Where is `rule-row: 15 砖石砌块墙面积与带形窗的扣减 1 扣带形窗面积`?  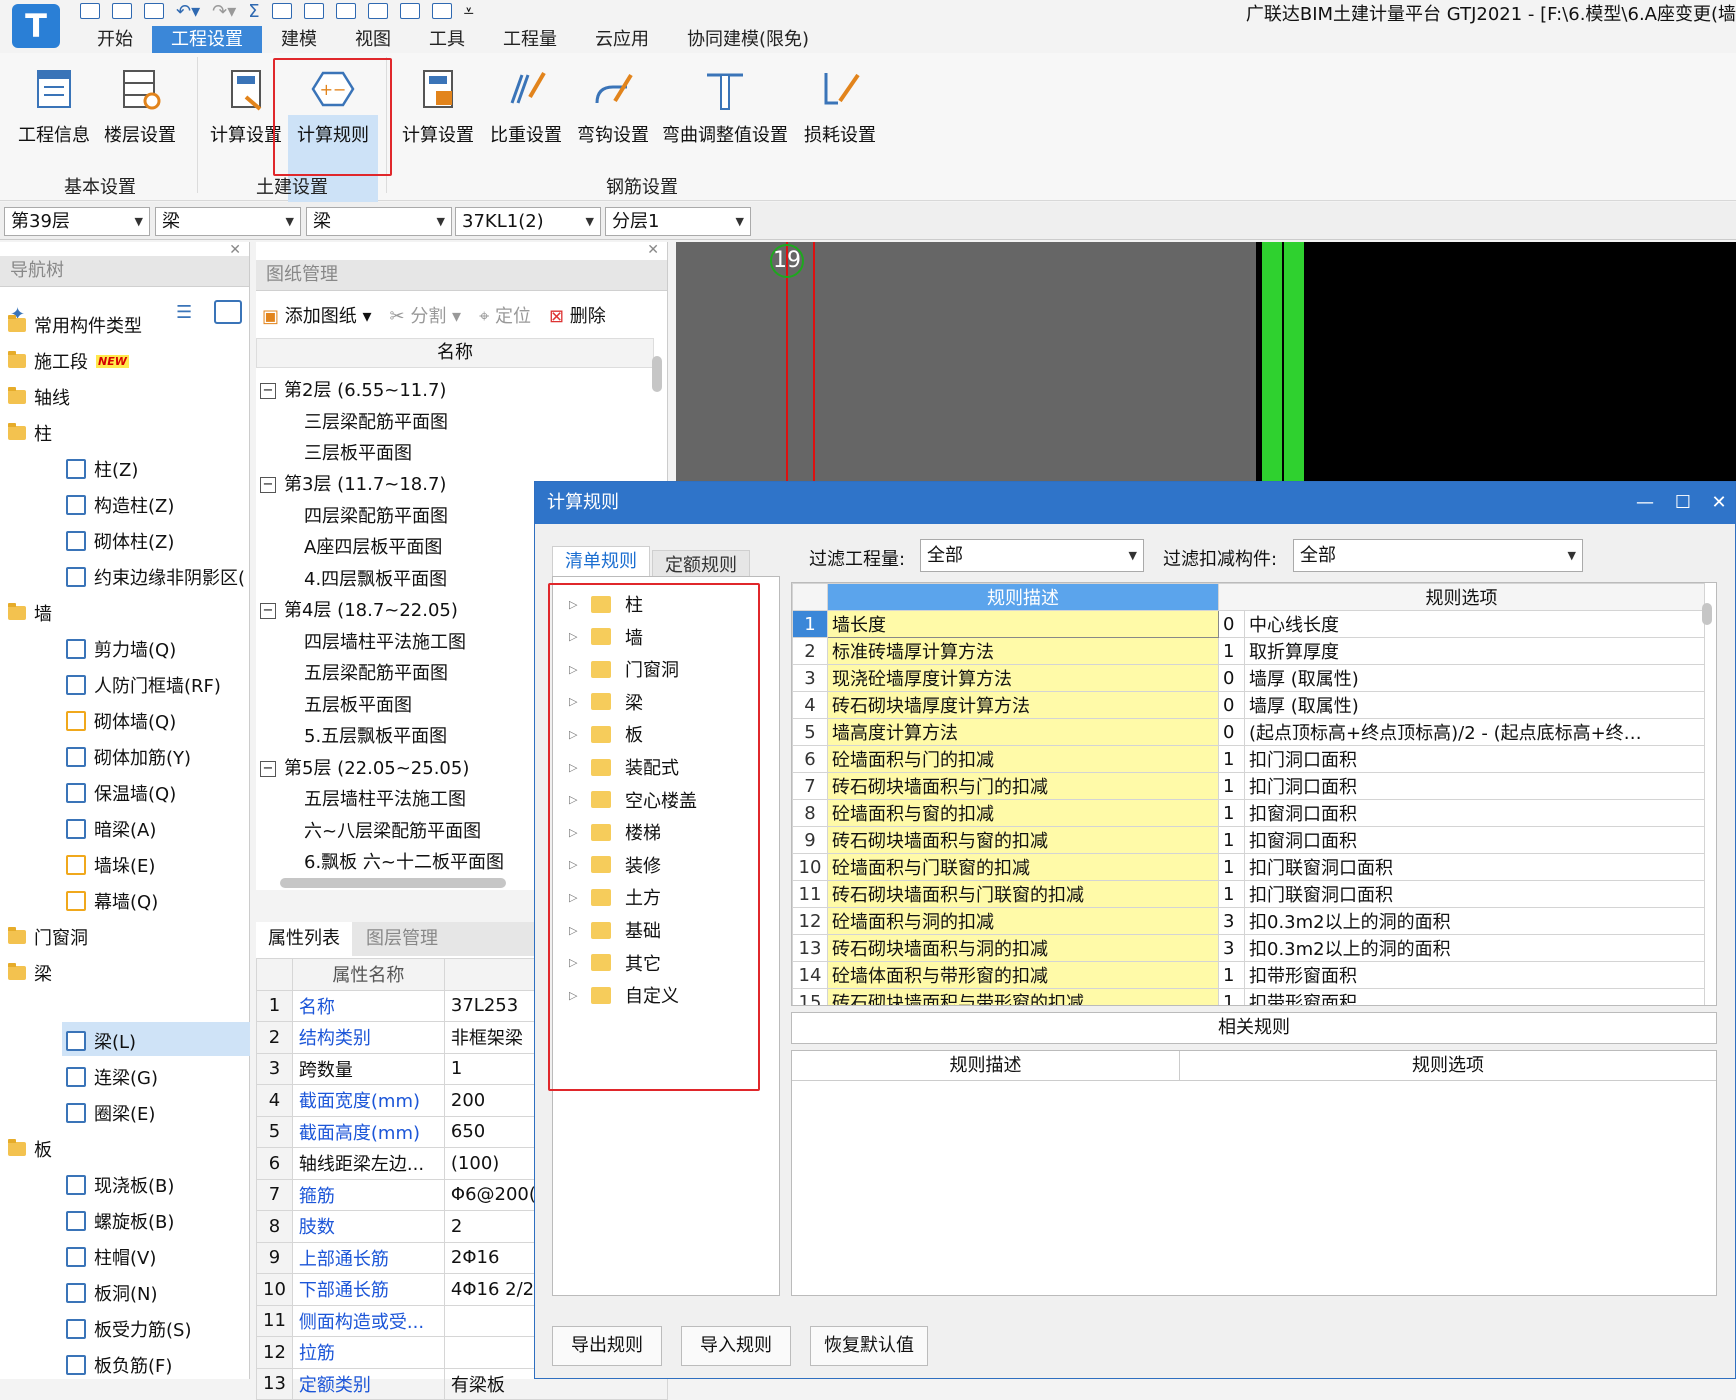
rule-row: 15 砖石砌块墙面积与带形窗的扣减 1 扣带形窗面积 is located at coordinates (1248, 996).